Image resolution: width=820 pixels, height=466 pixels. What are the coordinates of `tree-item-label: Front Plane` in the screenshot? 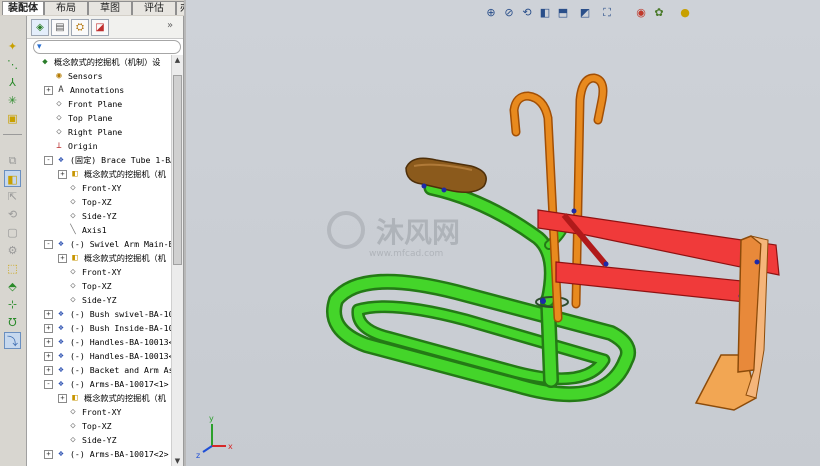 It's located at (95, 104).